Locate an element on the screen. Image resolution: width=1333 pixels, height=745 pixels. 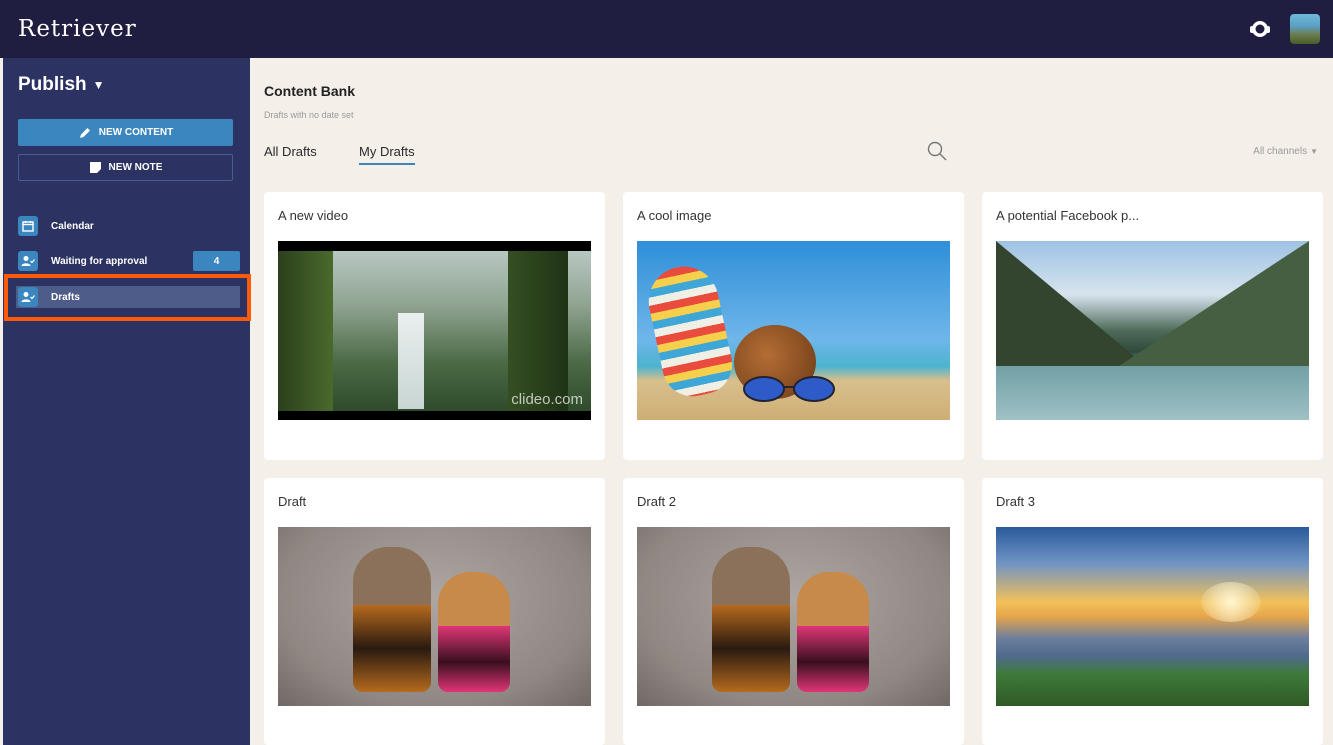
video-watermark: clideo.com is located at coordinates (547, 399).